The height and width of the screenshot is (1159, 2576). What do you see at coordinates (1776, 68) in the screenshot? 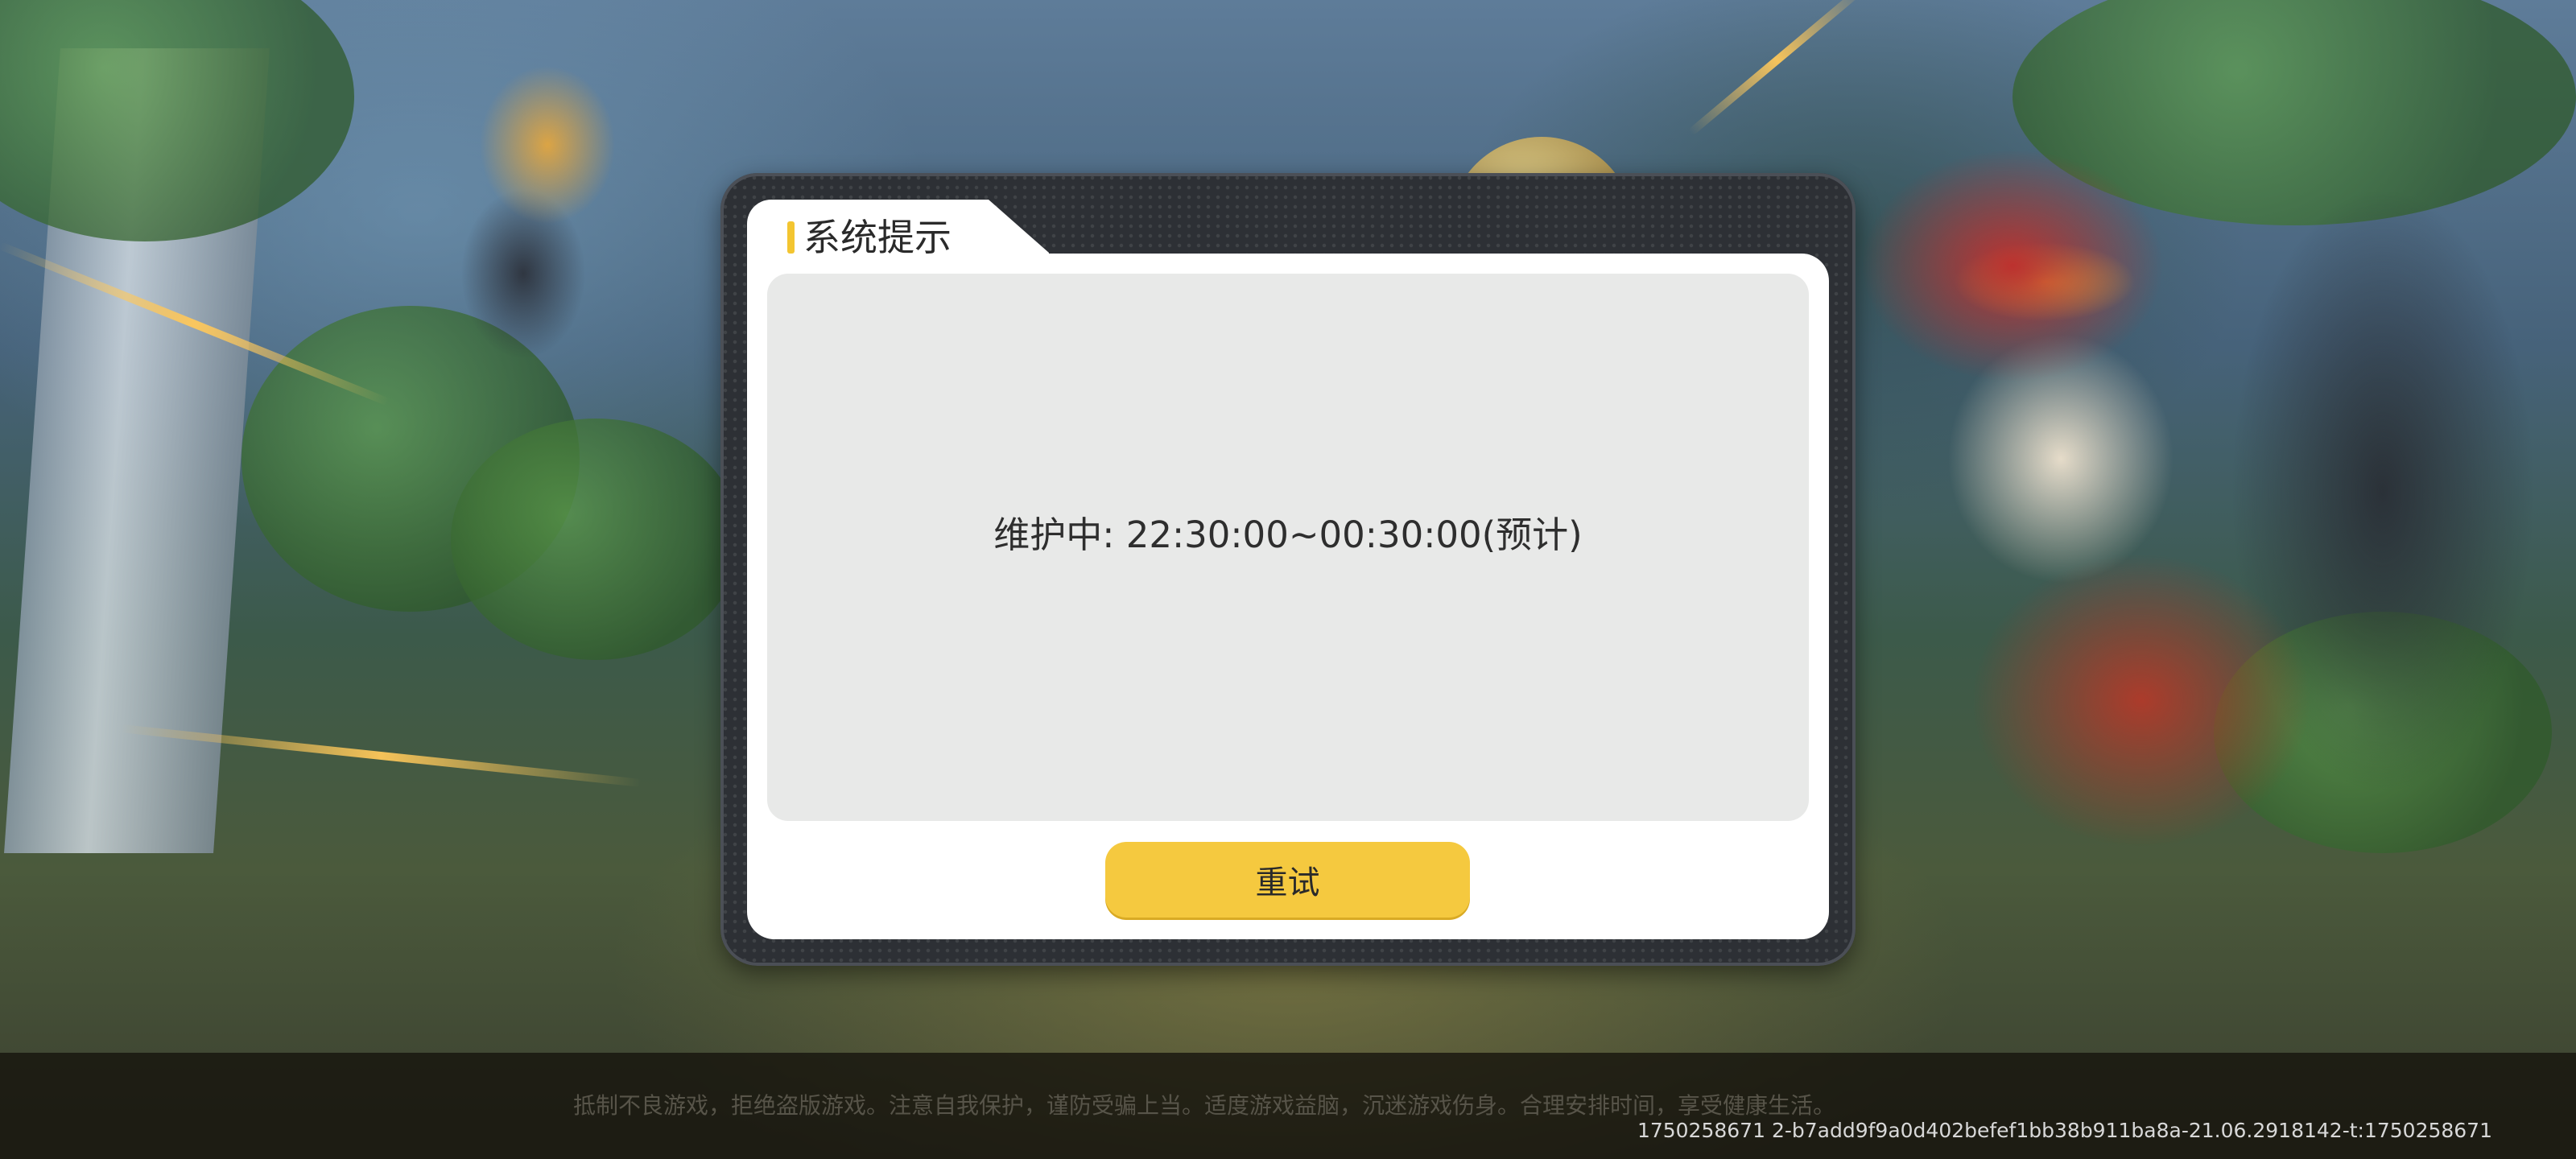
I see `bullet-streak` at bounding box center [1776, 68].